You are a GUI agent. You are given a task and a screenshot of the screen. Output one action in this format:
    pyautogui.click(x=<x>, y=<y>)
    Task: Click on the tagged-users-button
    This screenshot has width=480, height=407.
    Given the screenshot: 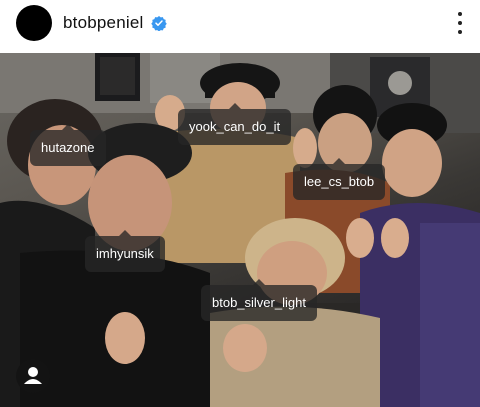 What is the action you would take?
    pyautogui.click(x=33, y=376)
    